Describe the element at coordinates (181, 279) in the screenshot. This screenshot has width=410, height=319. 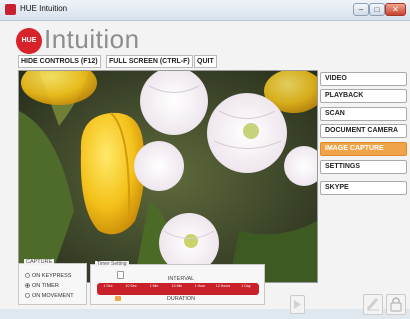
I see `interval-label: INTERVAL` at that location.